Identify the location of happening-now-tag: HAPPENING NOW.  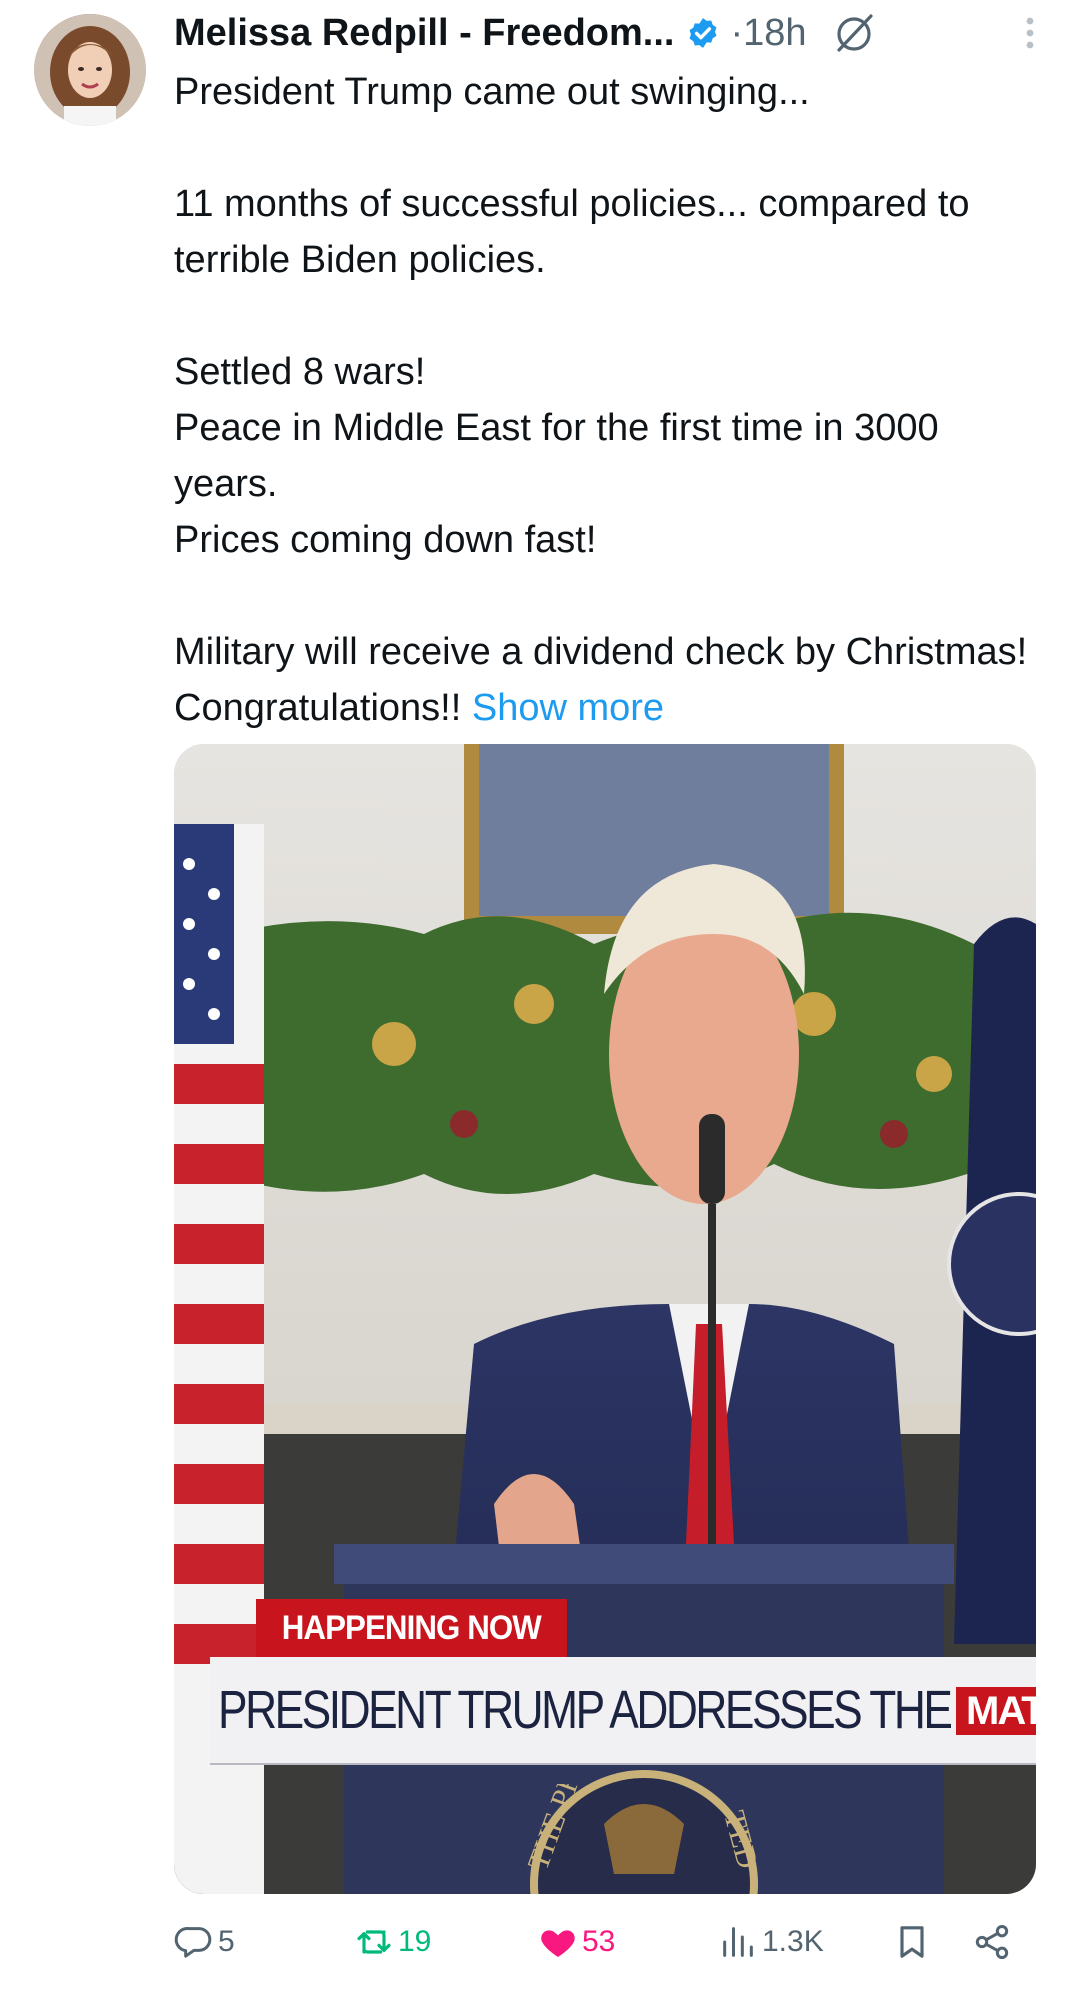
(411, 1628).